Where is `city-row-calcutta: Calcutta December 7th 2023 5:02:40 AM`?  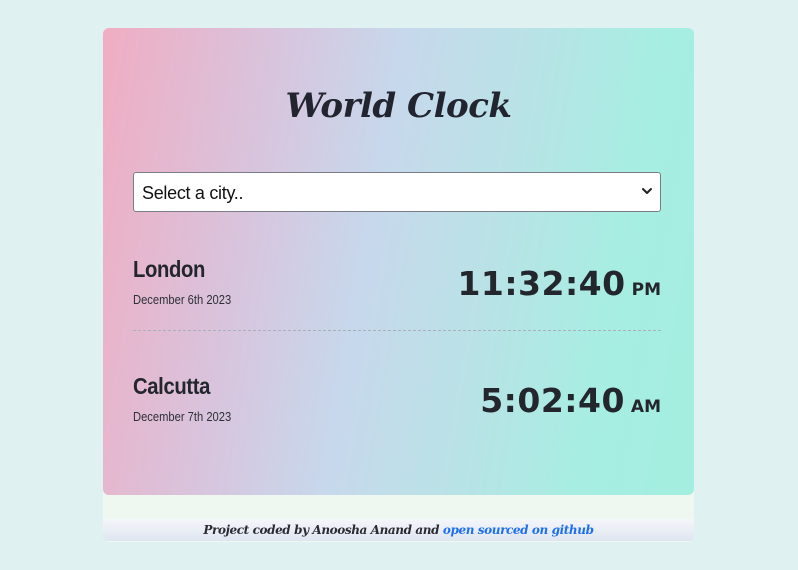
city-row-calcutta: Calcutta December 7th 2023 5:02:40 AM is located at coordinates (397, 404).